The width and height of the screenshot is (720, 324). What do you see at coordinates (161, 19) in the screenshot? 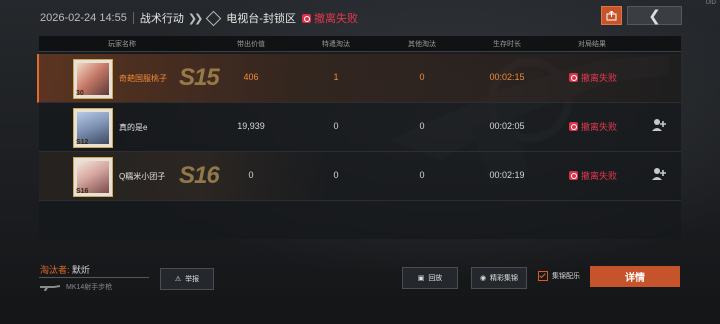
I see `game-mode: 战术行动` at bounding box center [161, 19].